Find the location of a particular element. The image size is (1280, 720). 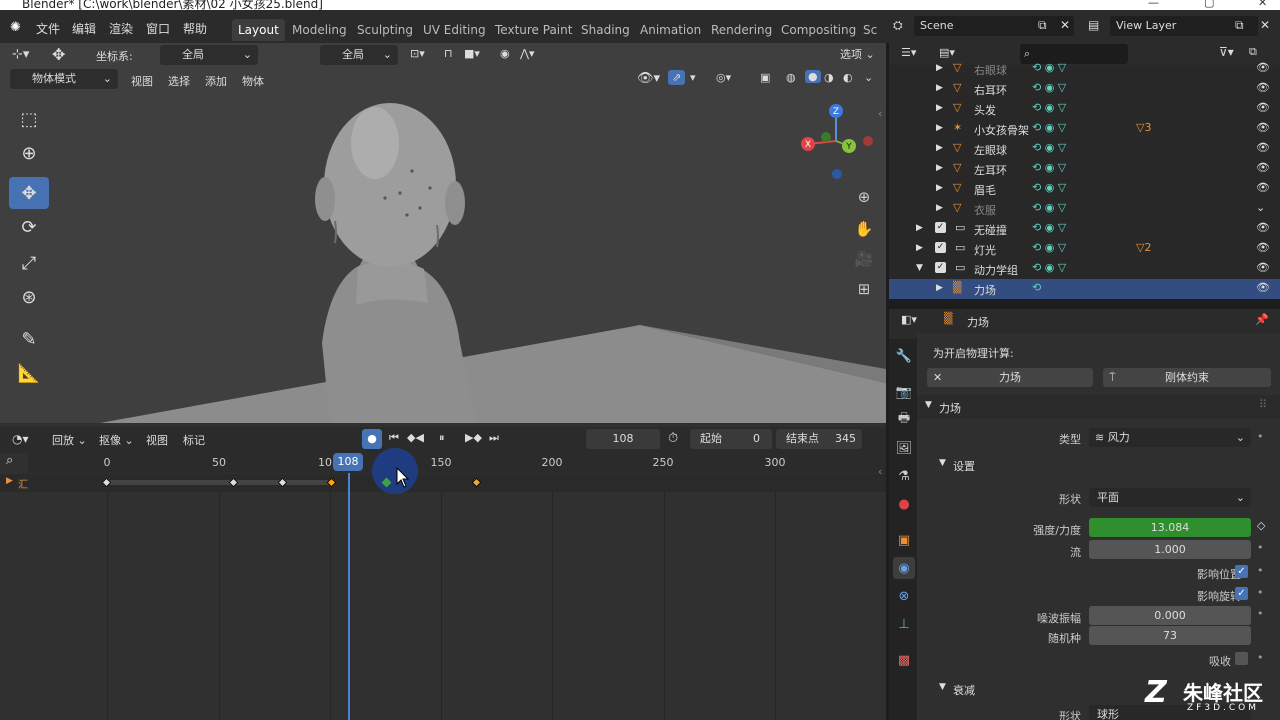

tab-physics-icon: ◉ is located at coordinates (904, 568).